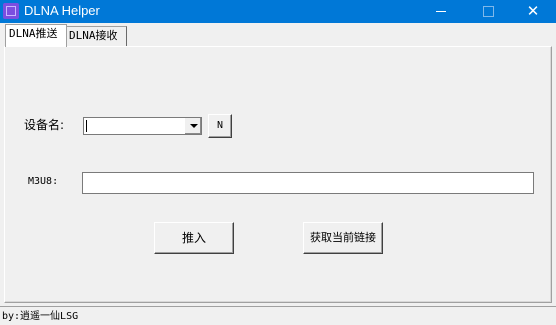 The width and height of the screenshot is (556, 325). Describe the element at coordinates (278, 35) in the screenshot. I see `tab-strip: DLNA推送 DLNA接收` at that location.